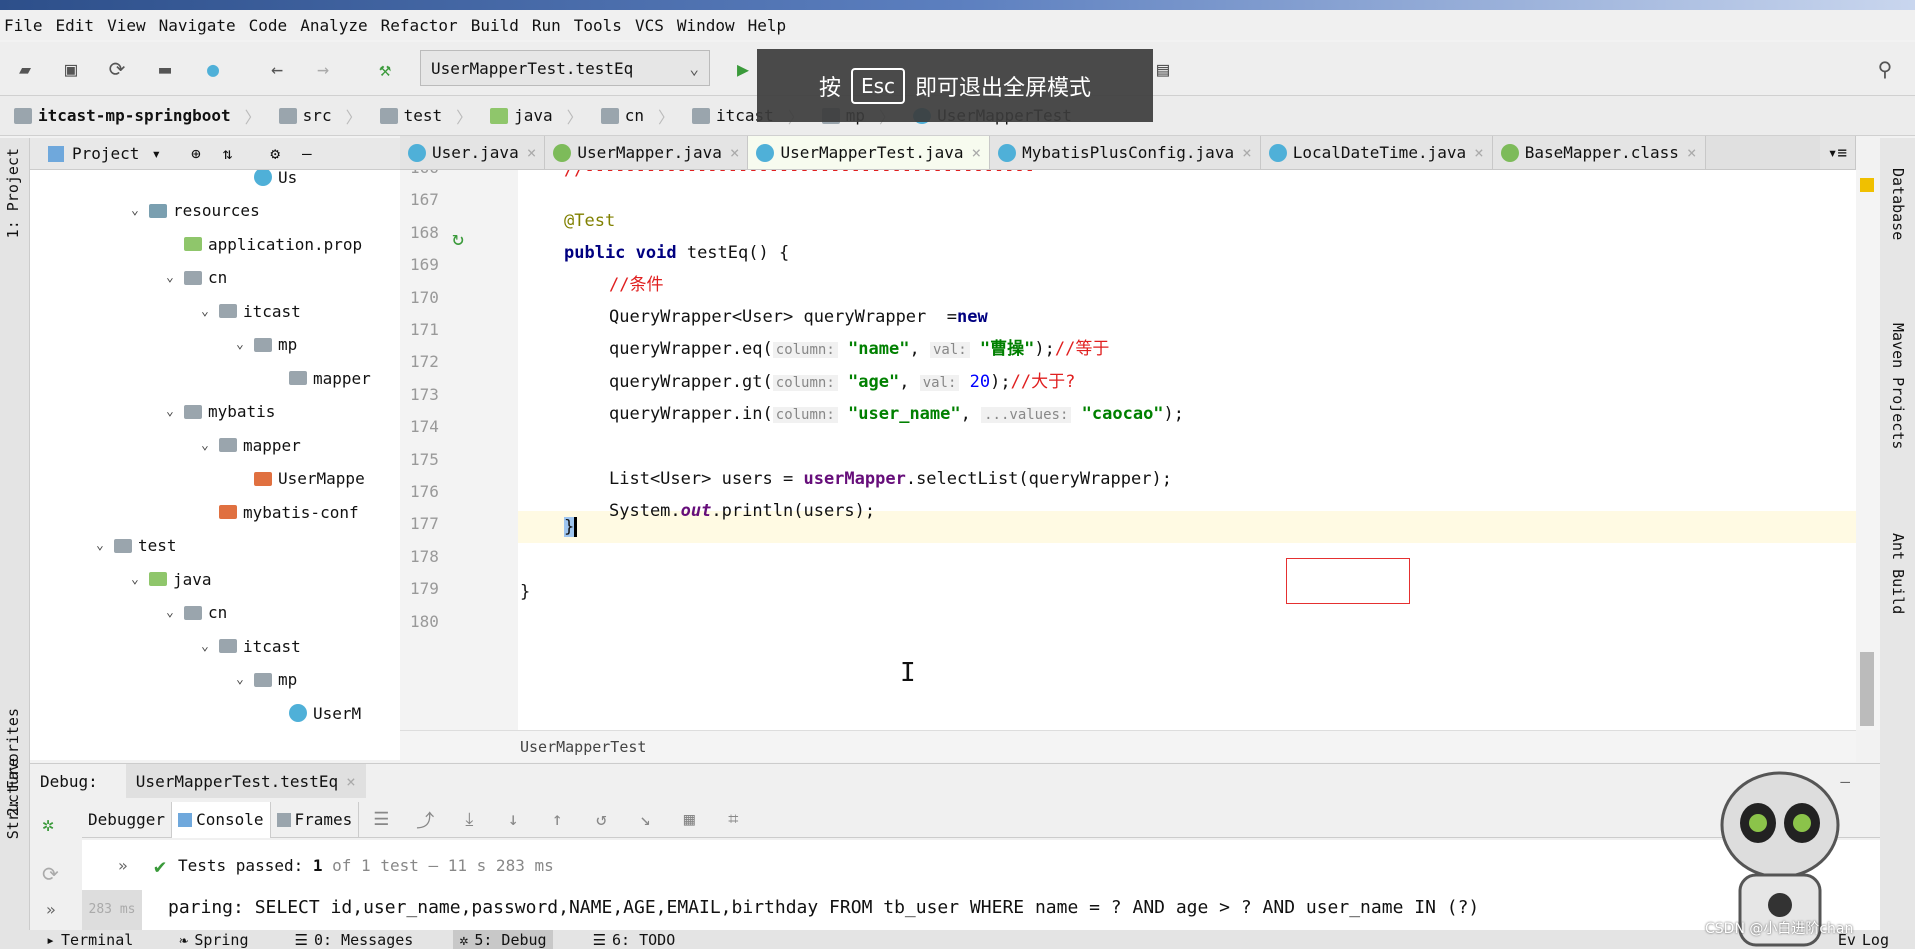 Image resolution: width=1915 pixels, height=949 pixels. What do you see at coordinates (733, 819) in the screenshot?
I see `trace-icon: ⌗` at bounding box center [733, 819].